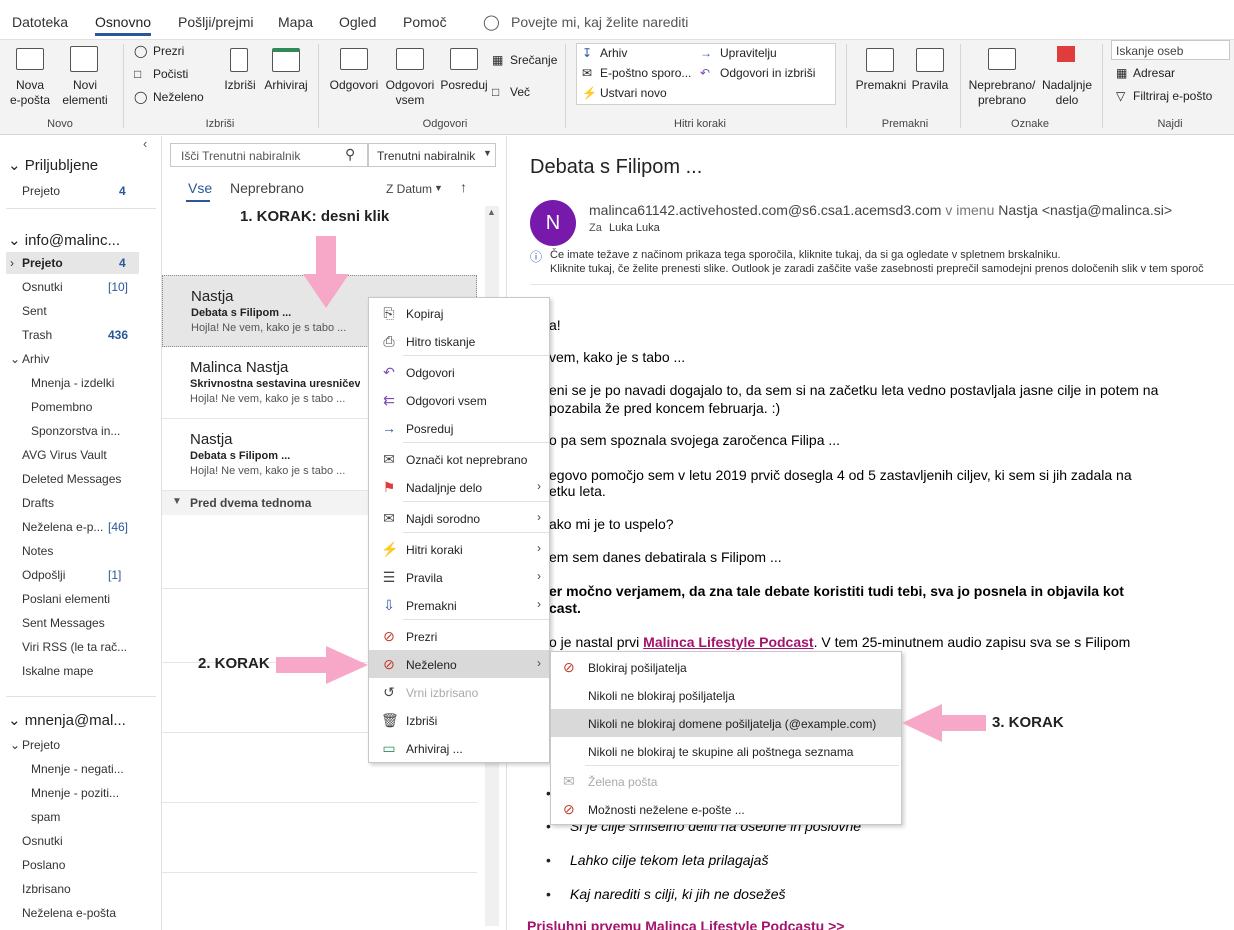  I want to click on search-people-field: Iskanje oseb, so click(1170, 50).